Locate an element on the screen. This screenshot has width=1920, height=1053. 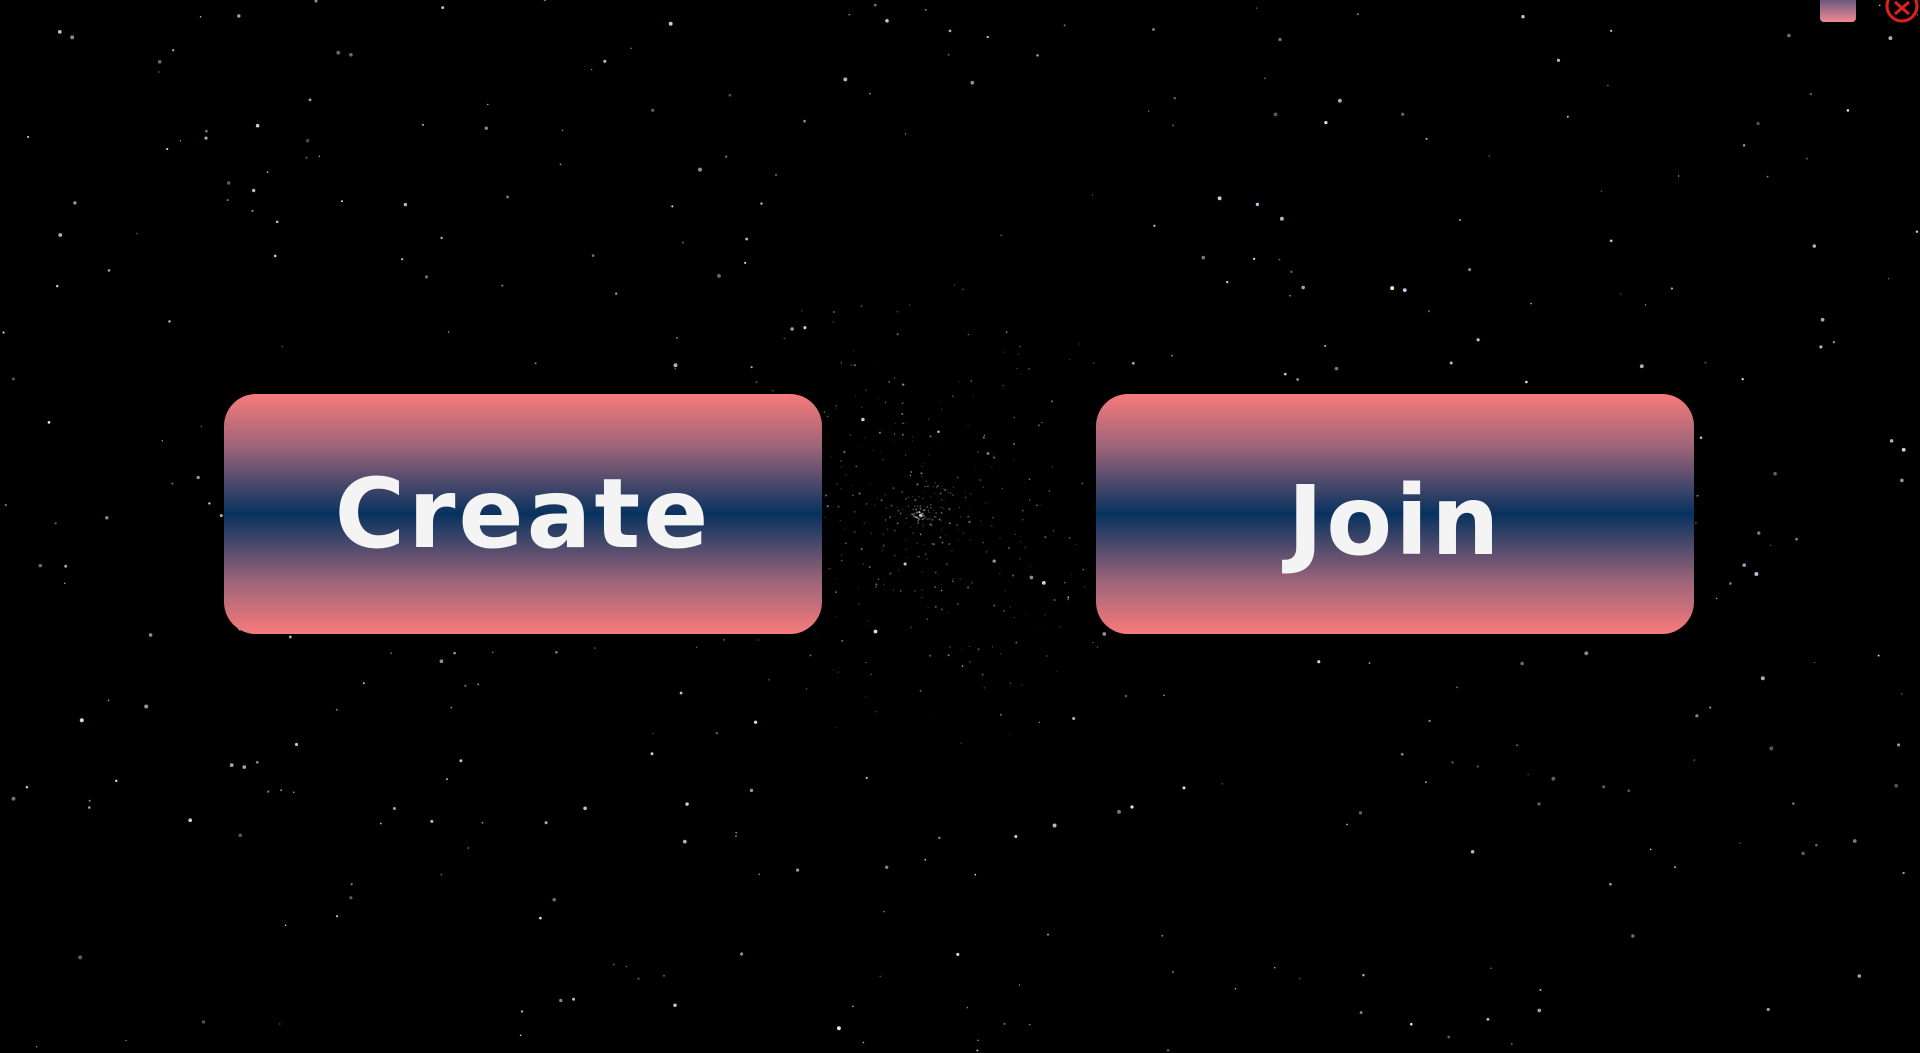
create-button-label: Create is located at coordinates (523, 514).